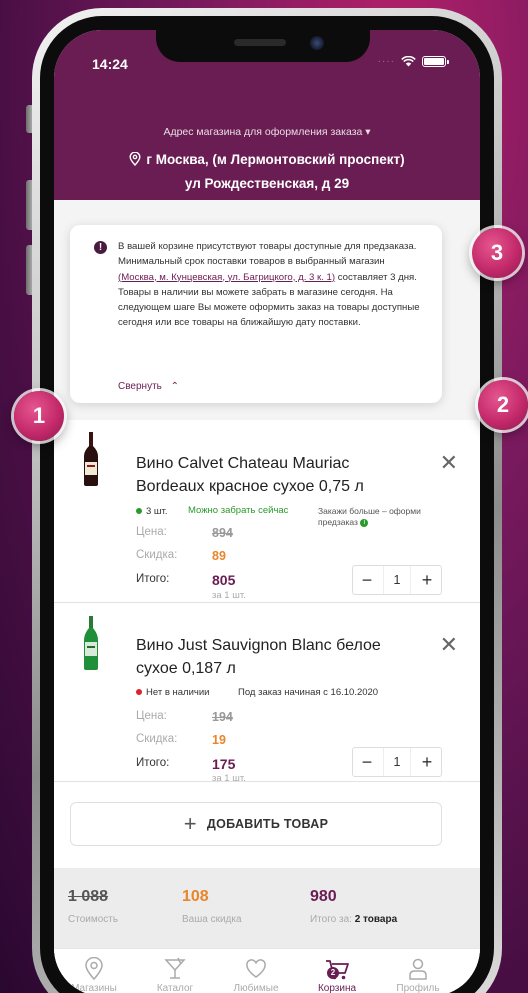  I want to click on cart-count-badge: 2, so click(333, 973).